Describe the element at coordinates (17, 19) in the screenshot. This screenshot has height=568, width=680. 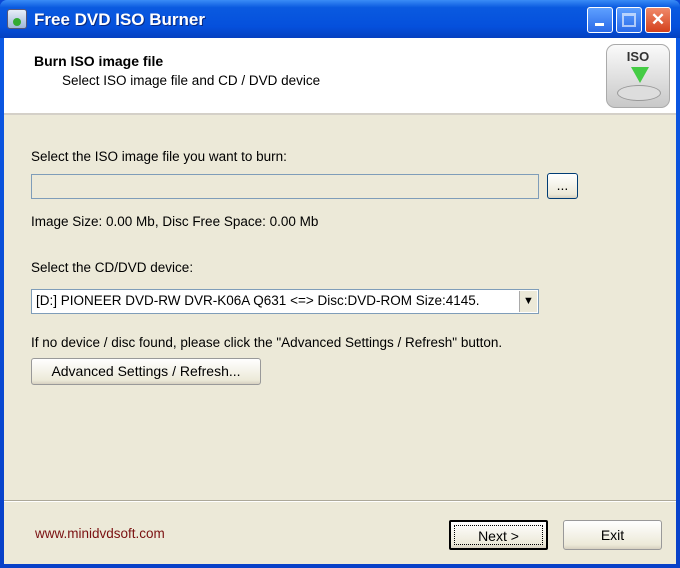
I see `app-icon` at that location.